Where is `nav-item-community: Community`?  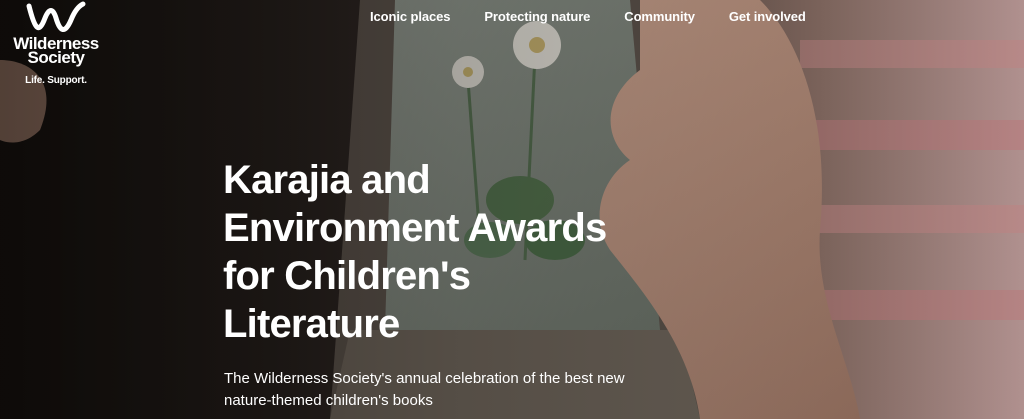
nav-item-community: Community is located at coordinates (659, 16).